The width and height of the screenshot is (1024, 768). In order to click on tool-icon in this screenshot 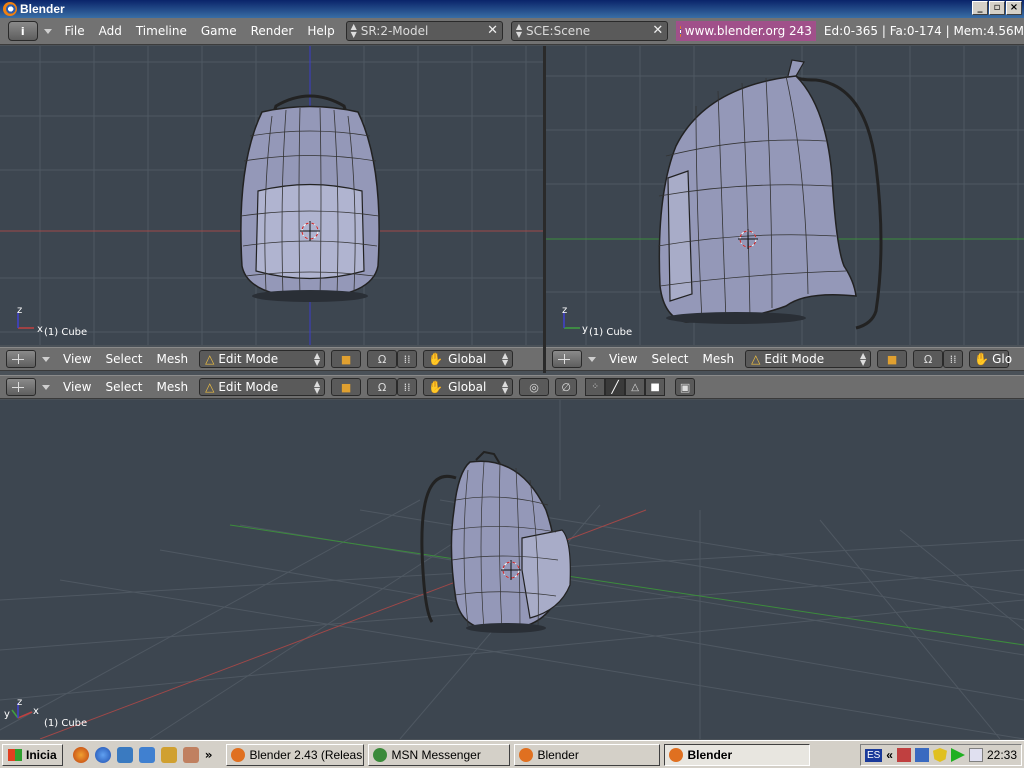, I will do `click(168, 754)`.